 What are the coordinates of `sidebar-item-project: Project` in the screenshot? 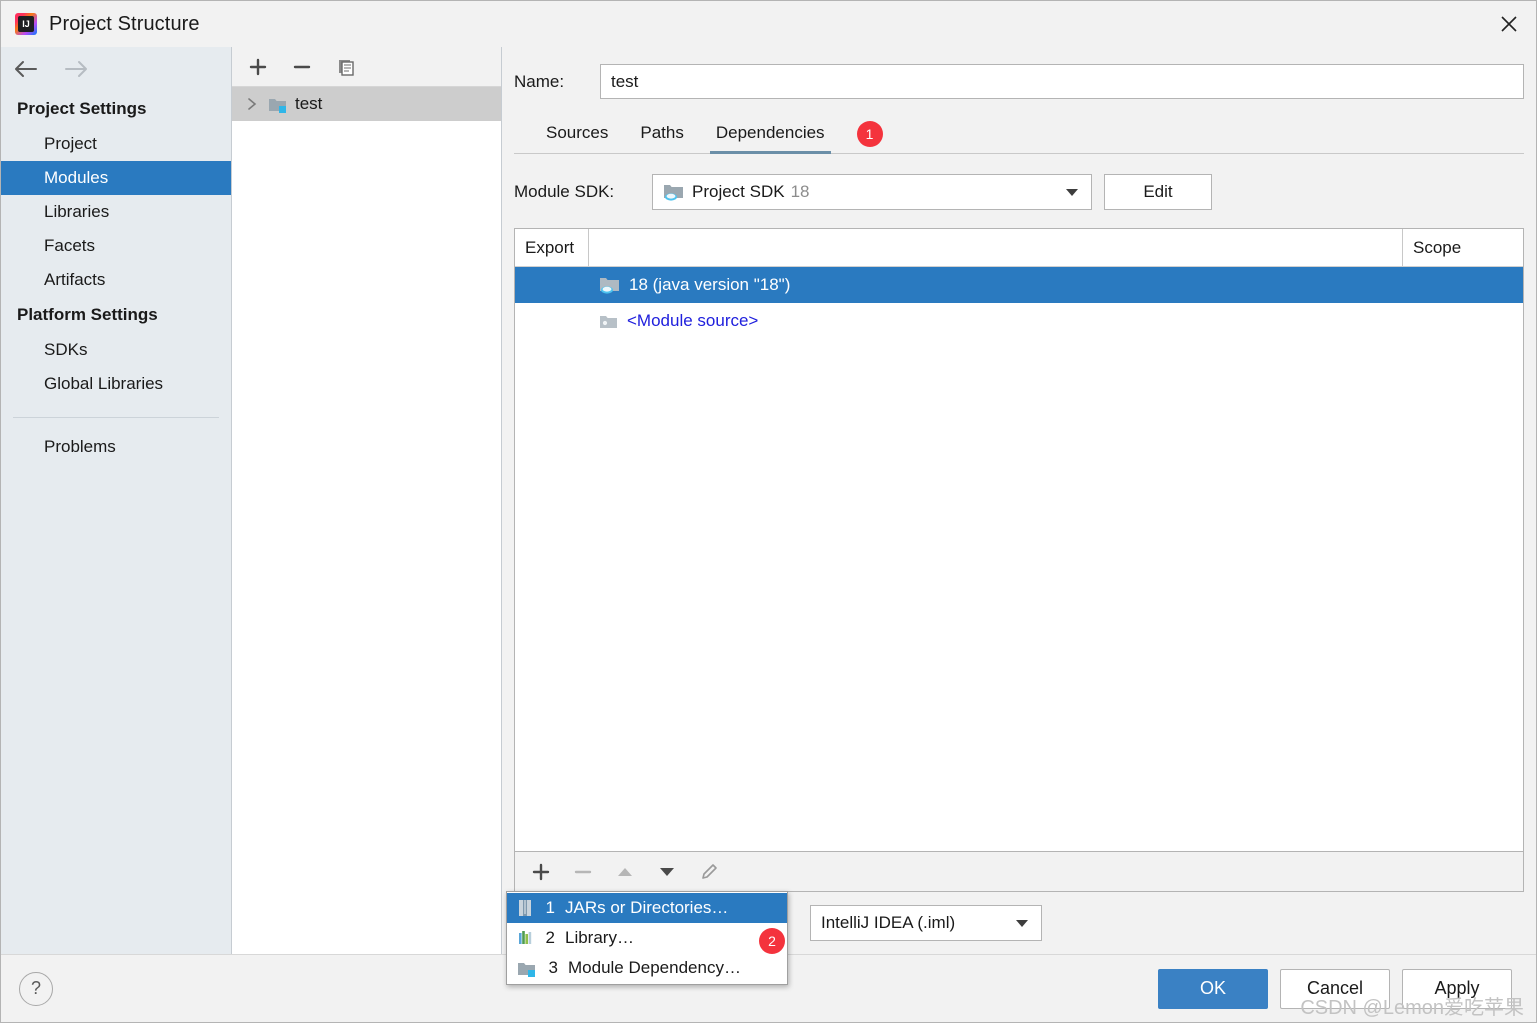 It's located at (116, 144).